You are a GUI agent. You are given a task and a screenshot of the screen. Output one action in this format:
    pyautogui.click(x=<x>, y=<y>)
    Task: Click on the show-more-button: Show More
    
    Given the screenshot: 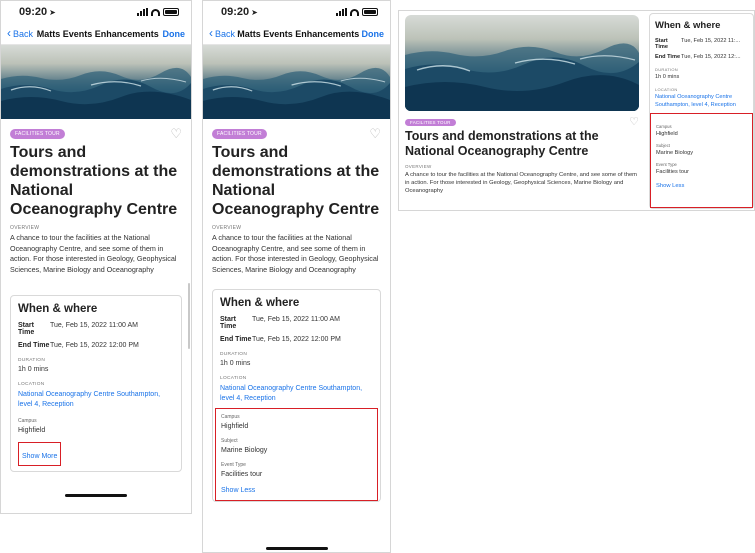 What is the action you would take?
    pyautogui.click(x=39, y=456)
    